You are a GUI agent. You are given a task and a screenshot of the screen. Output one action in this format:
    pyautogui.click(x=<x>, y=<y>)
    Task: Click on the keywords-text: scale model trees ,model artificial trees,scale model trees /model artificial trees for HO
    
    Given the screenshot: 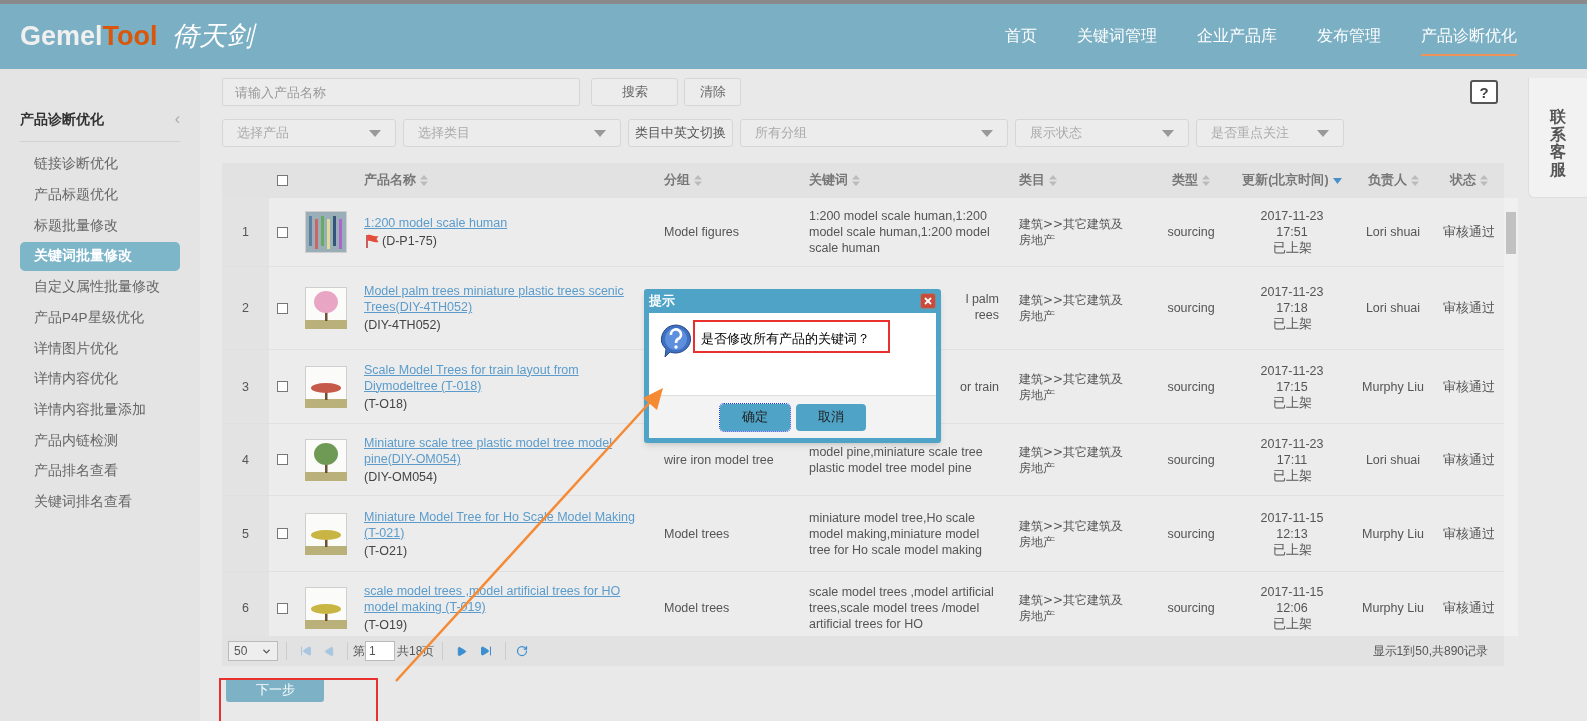 What is the action you would take?
    pyautogui.click(x=902, y=608)
    